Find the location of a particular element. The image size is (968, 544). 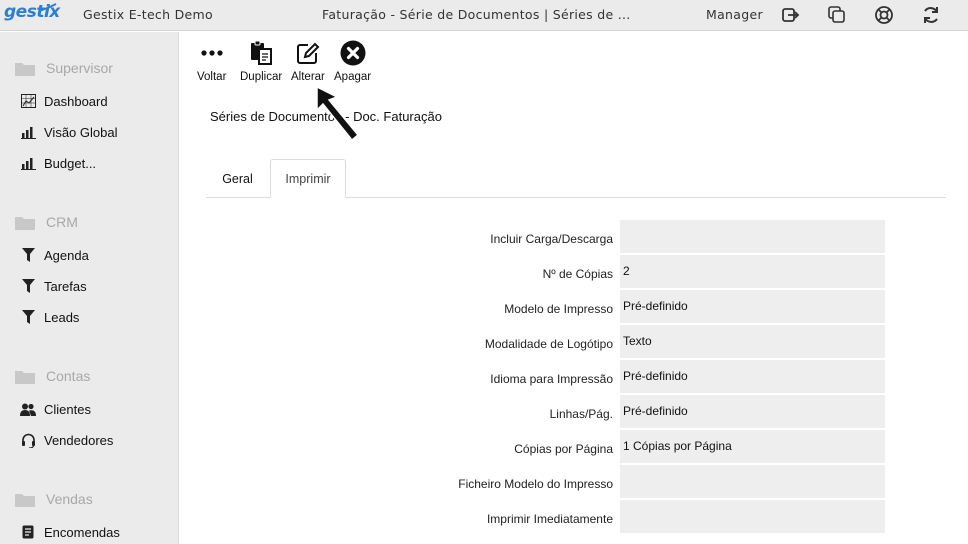

form-row-linhas-pagina: Linhas/Pág. Pré-definido is located at coordinates (593, 411).